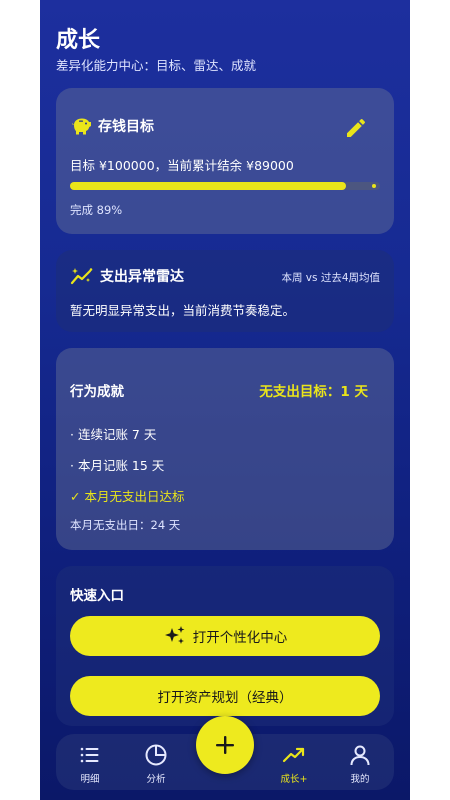 The image size is (450, 800). I want to click on expense-radar-card: 支出异常雷达 本周 vs 过去4周均值 暂无明显异常支出，当前消费节奏稳定。, so click(225, 291).